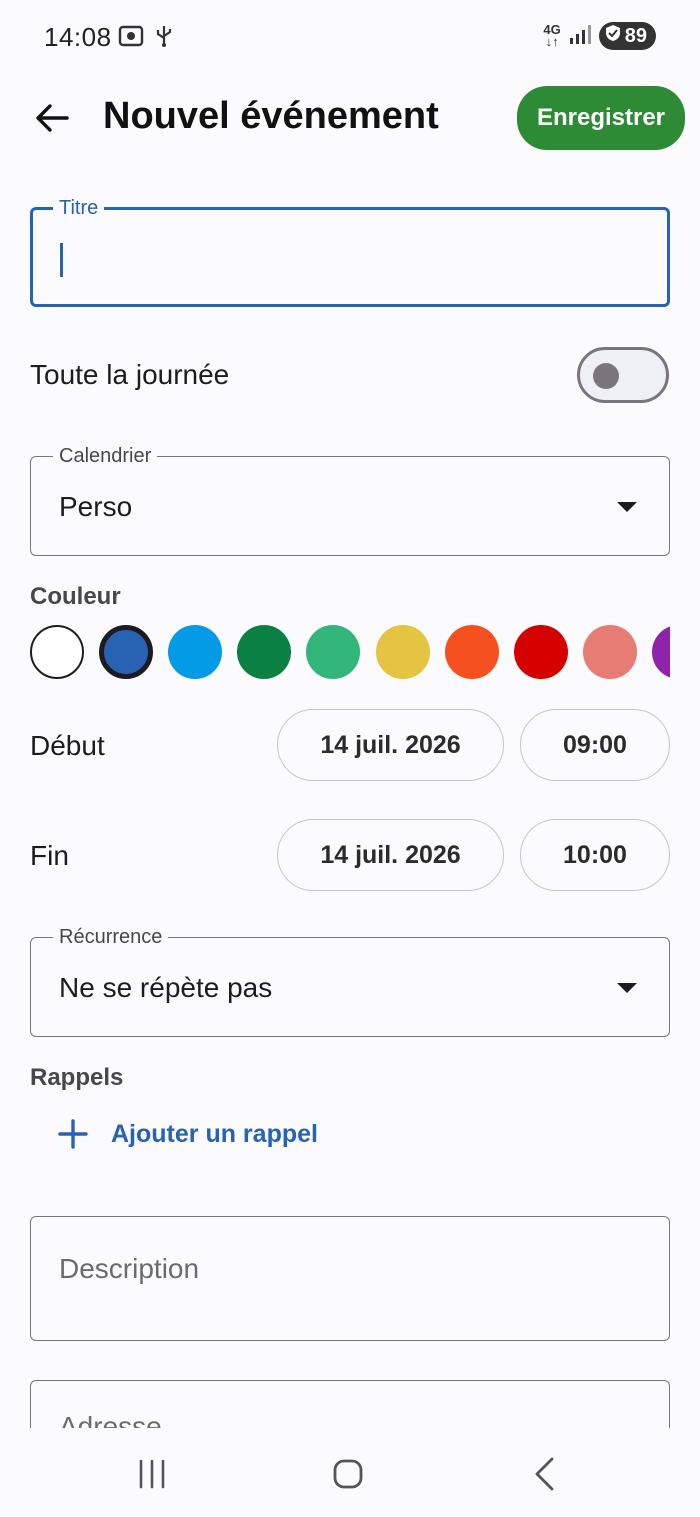 The image size is (700, 1517). I want to click on address-clip: Adresse, so click(350, 1399).